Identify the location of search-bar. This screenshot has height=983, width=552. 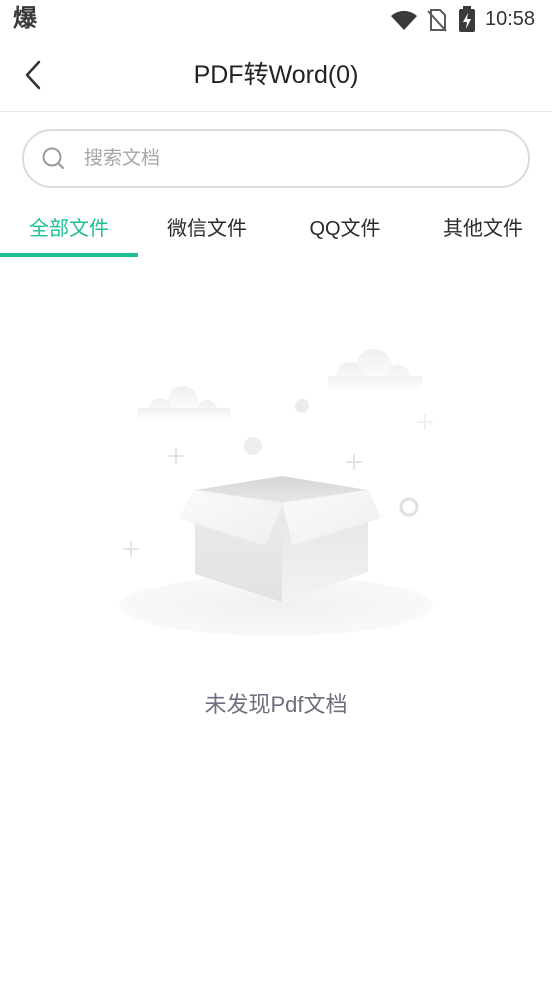
(276, 158).